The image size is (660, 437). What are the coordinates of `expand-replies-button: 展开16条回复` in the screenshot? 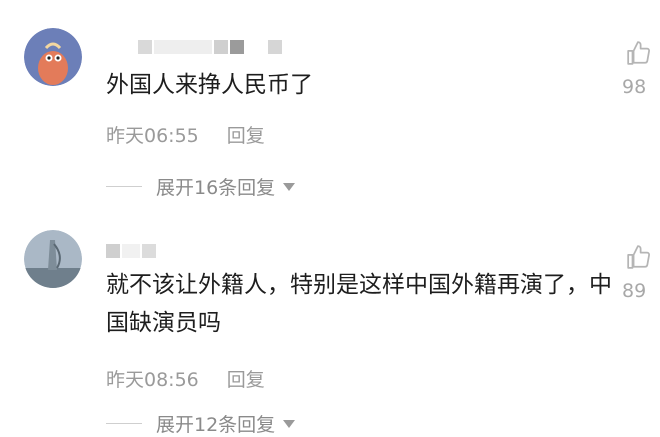 It's located at (201, 186).